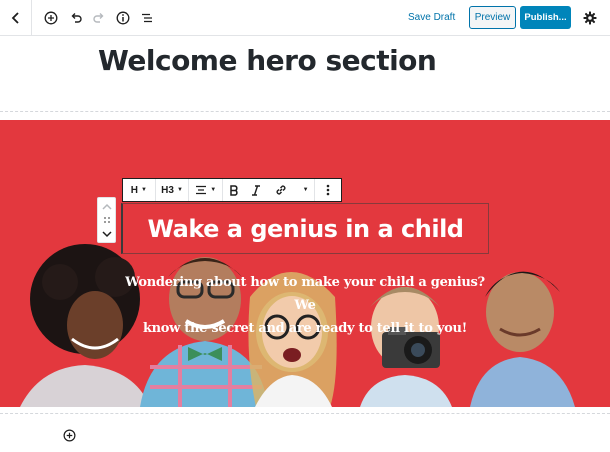 The height and width of the screenshot is (452, 610). I want to click on inserter-button, so click(69, 435).